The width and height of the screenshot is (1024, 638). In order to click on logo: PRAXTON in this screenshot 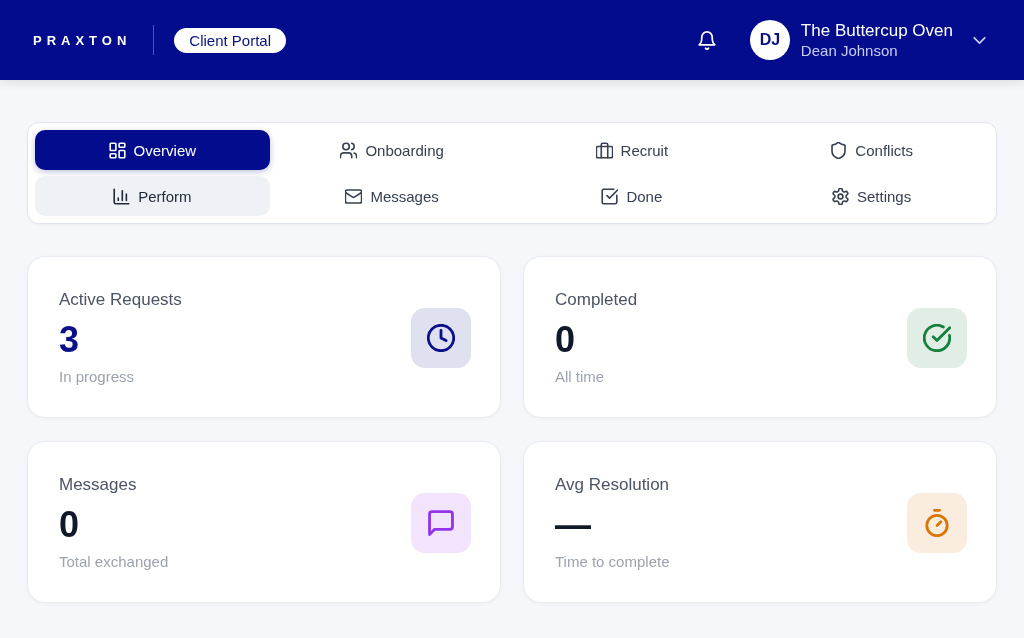, I will do `click(82, 40)`.